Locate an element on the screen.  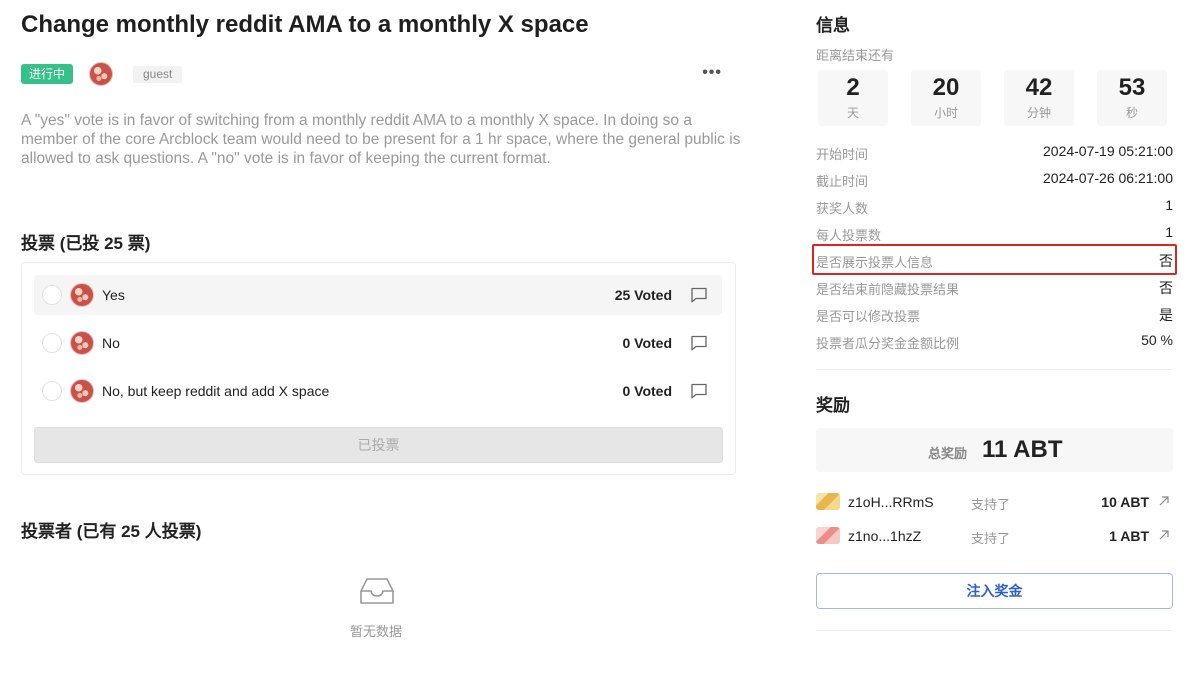
total-reward: 总奖励 11 ABT is located at coordinates (994, 450).